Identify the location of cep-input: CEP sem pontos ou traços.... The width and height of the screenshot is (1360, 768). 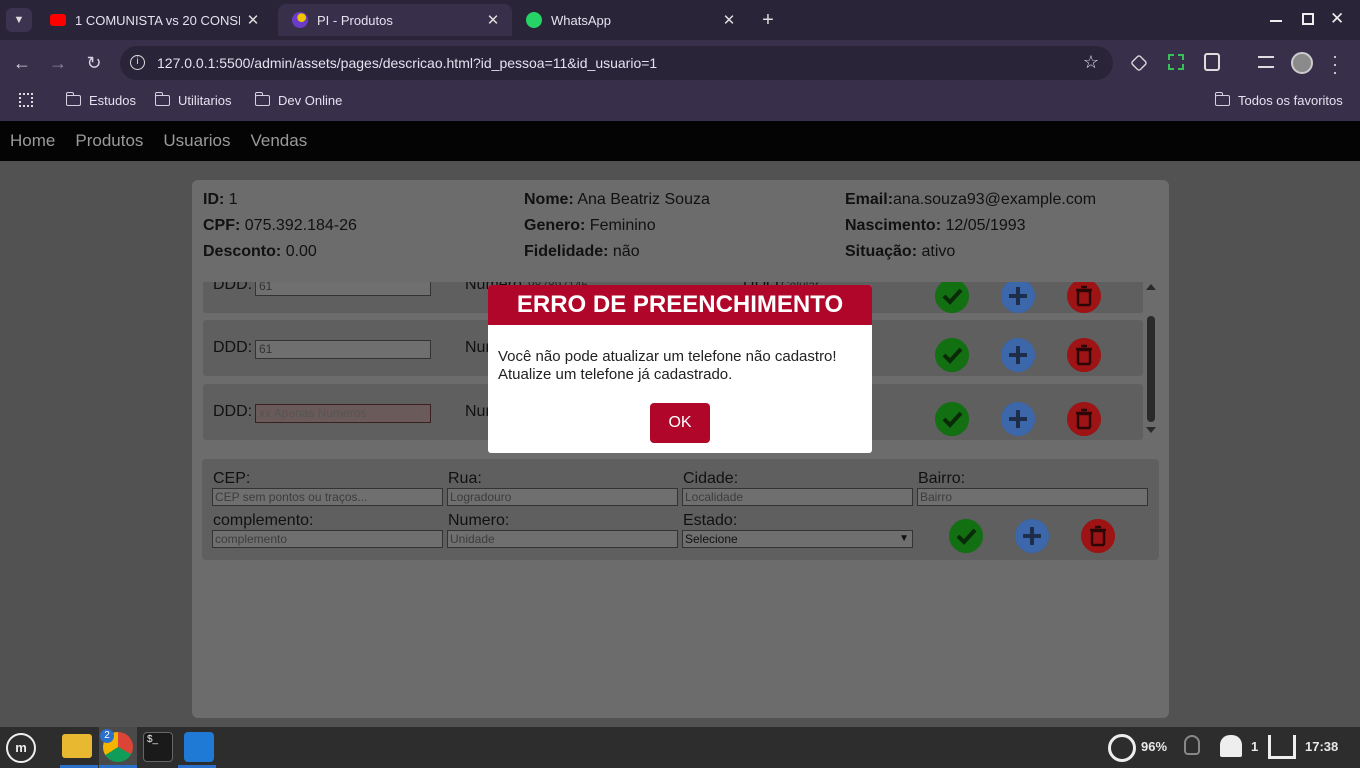
(327, 497).